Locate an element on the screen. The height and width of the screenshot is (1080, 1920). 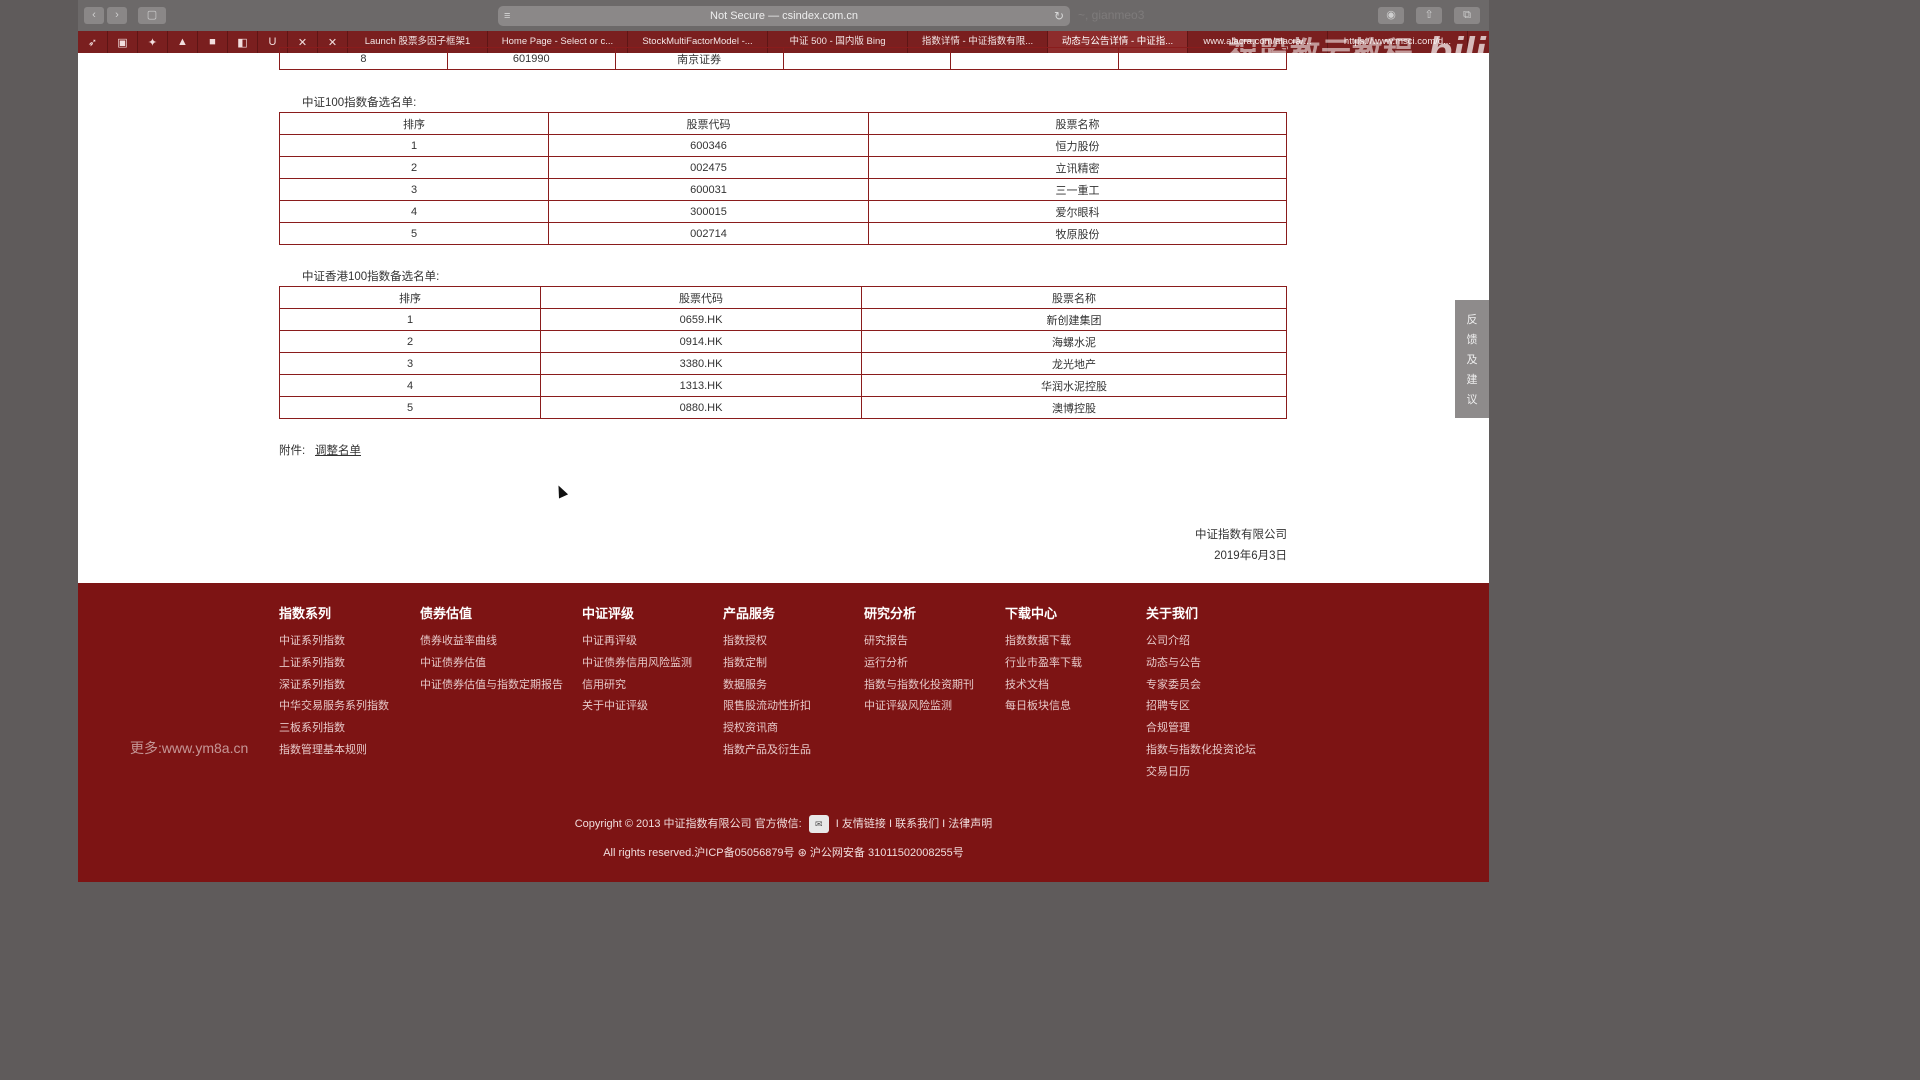
name-cell: 立讯精密 is located at coordinates (1077, 167).